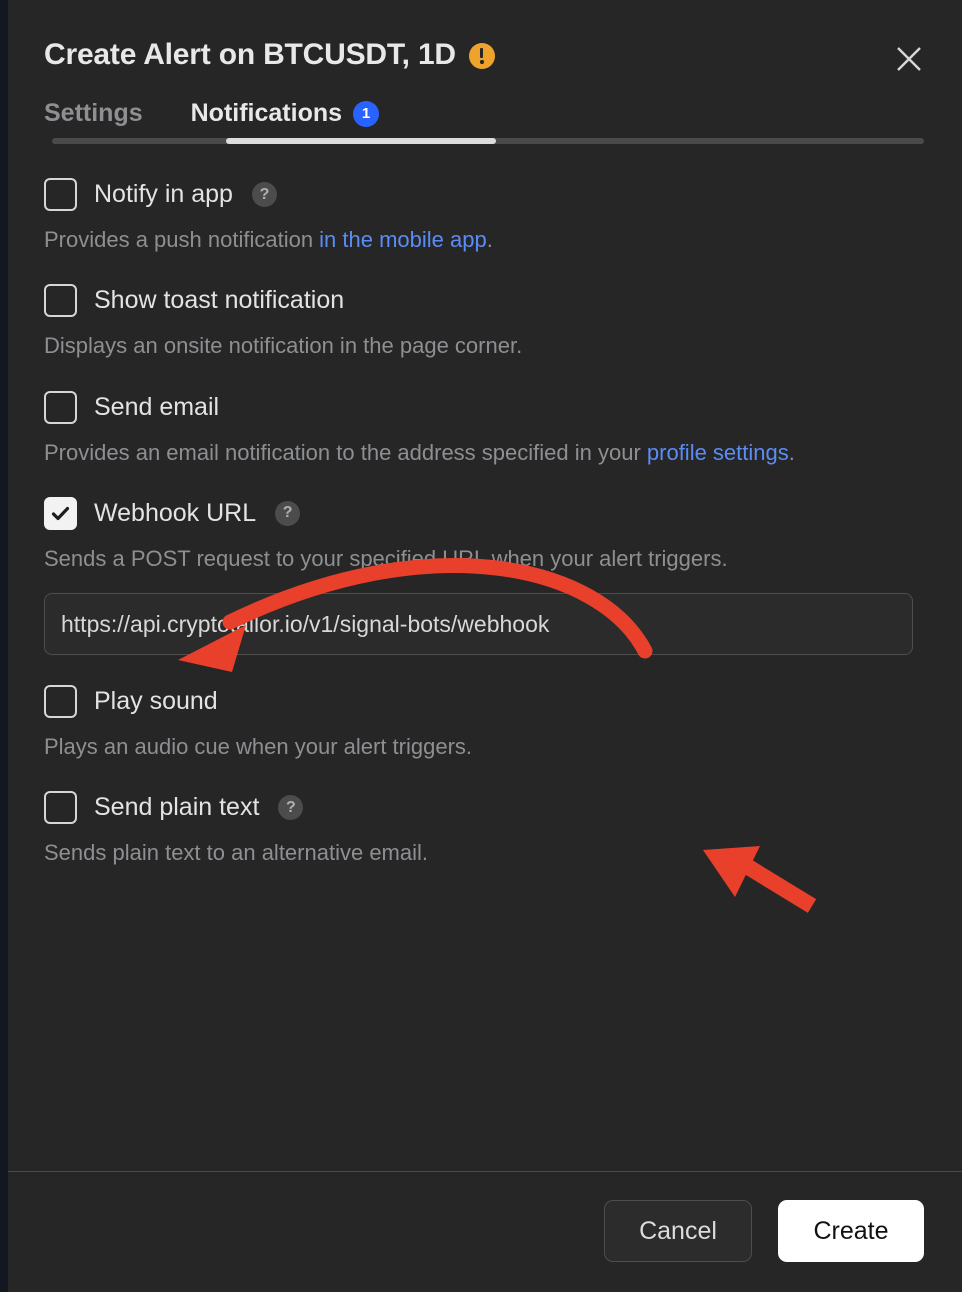 The image size is (962, 1292). What do you see at coordinates (288, 513) in the screenshot?
I see `help-icon-webhook-url: ?` at bounding box center [288, 513].